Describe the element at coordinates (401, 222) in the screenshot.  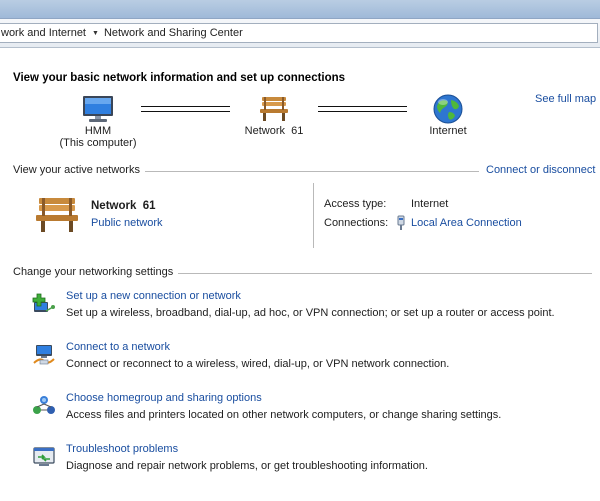
I see `network-adapter-icon` at that location.